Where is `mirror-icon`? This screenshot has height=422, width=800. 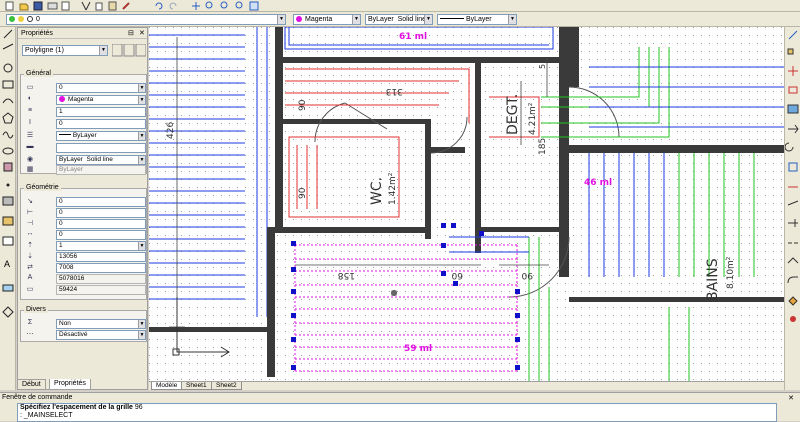 mirror-icon is located at coordinates (793, 71).